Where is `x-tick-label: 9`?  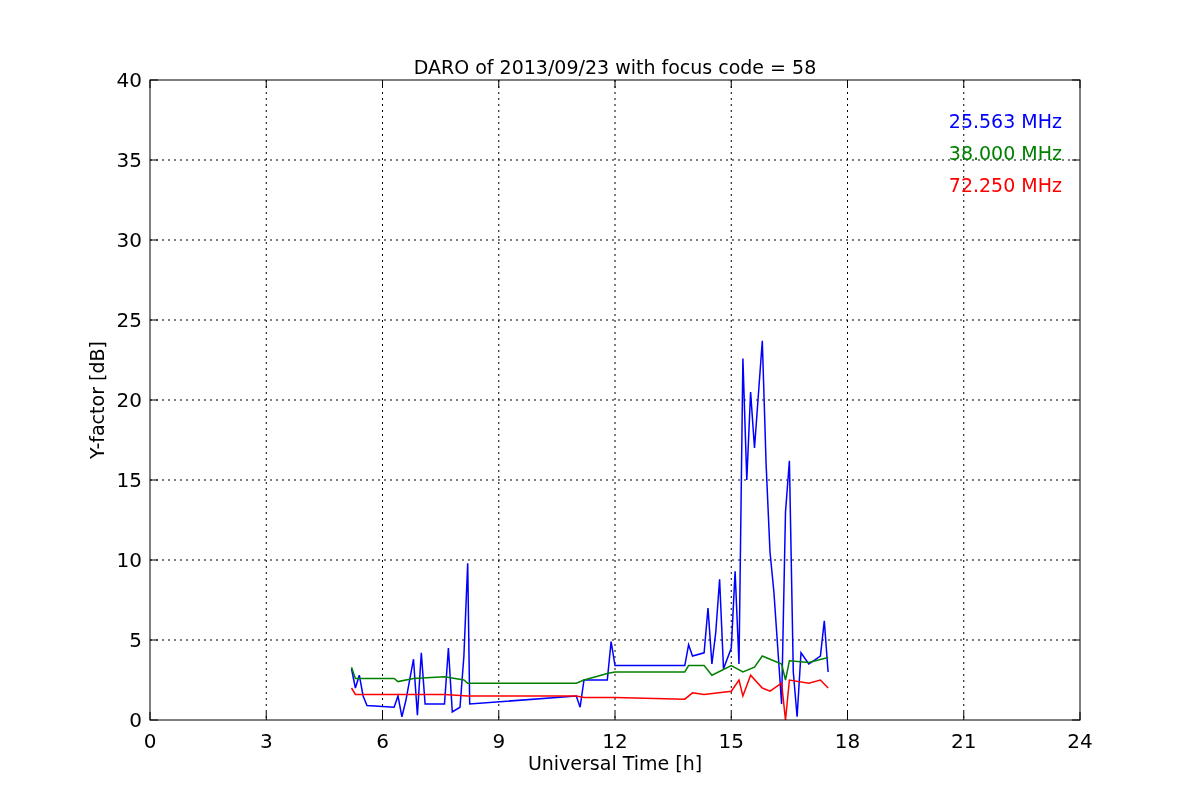 x-tick-label: 9 is located at coordinates (499, 741).